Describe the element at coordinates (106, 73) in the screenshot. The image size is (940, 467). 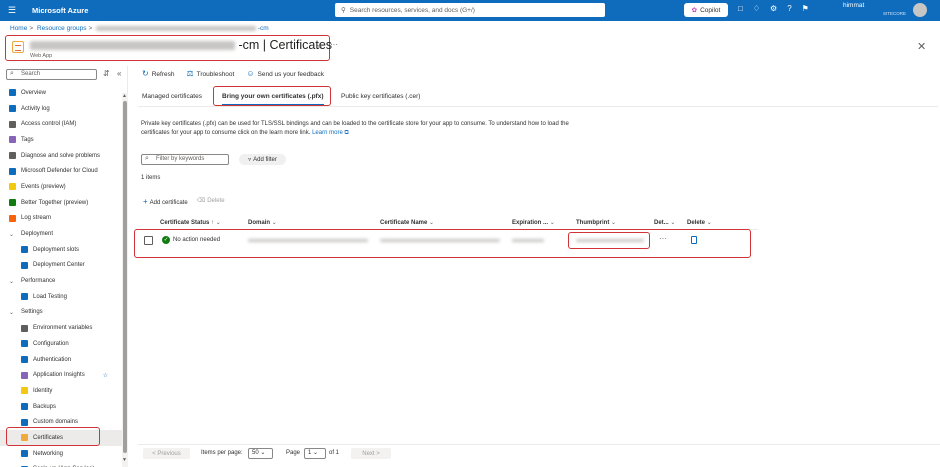
I see `expand-icon: ⇵` at that location.